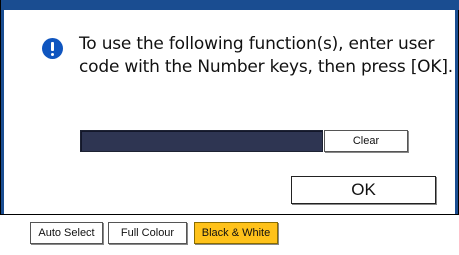  What do you see at coordinates (363, 190) in the screenshot?
I see `ok-button: OK` at bounding box center [363, 190].